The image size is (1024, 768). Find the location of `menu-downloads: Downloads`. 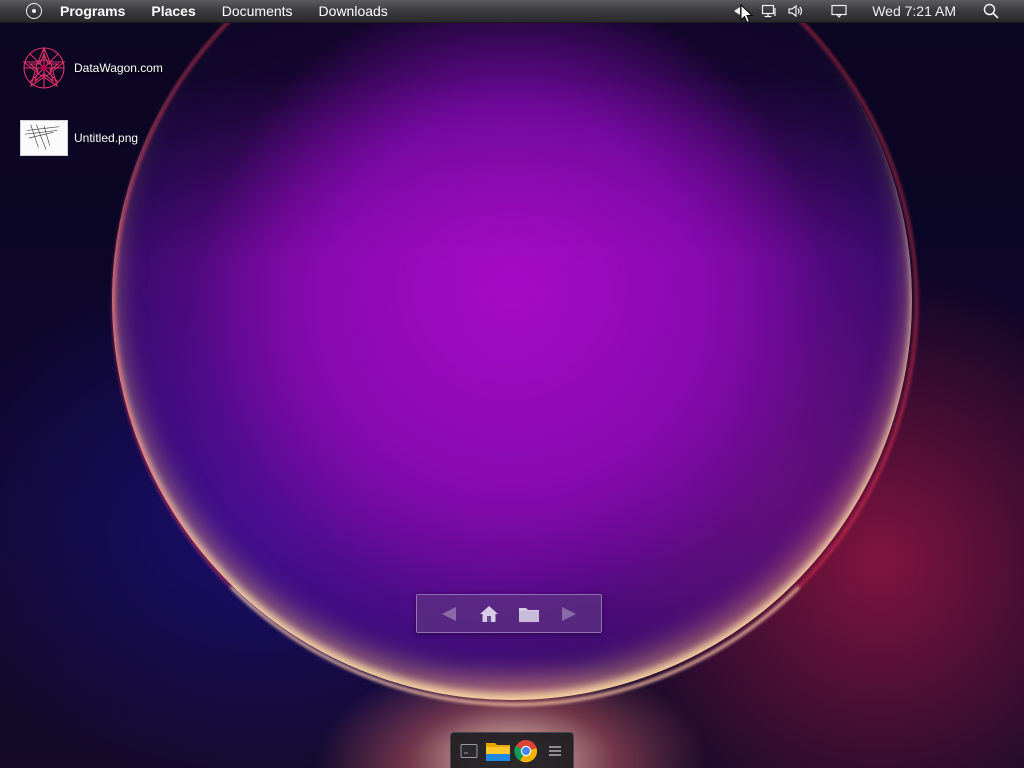

menu-downloads: Downloads is located at coordinates (353, 11).